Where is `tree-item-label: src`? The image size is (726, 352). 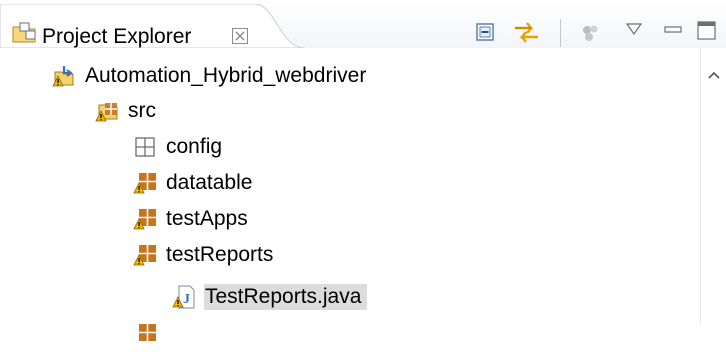
tree-item-label: src is located at coordinates (142, 110).